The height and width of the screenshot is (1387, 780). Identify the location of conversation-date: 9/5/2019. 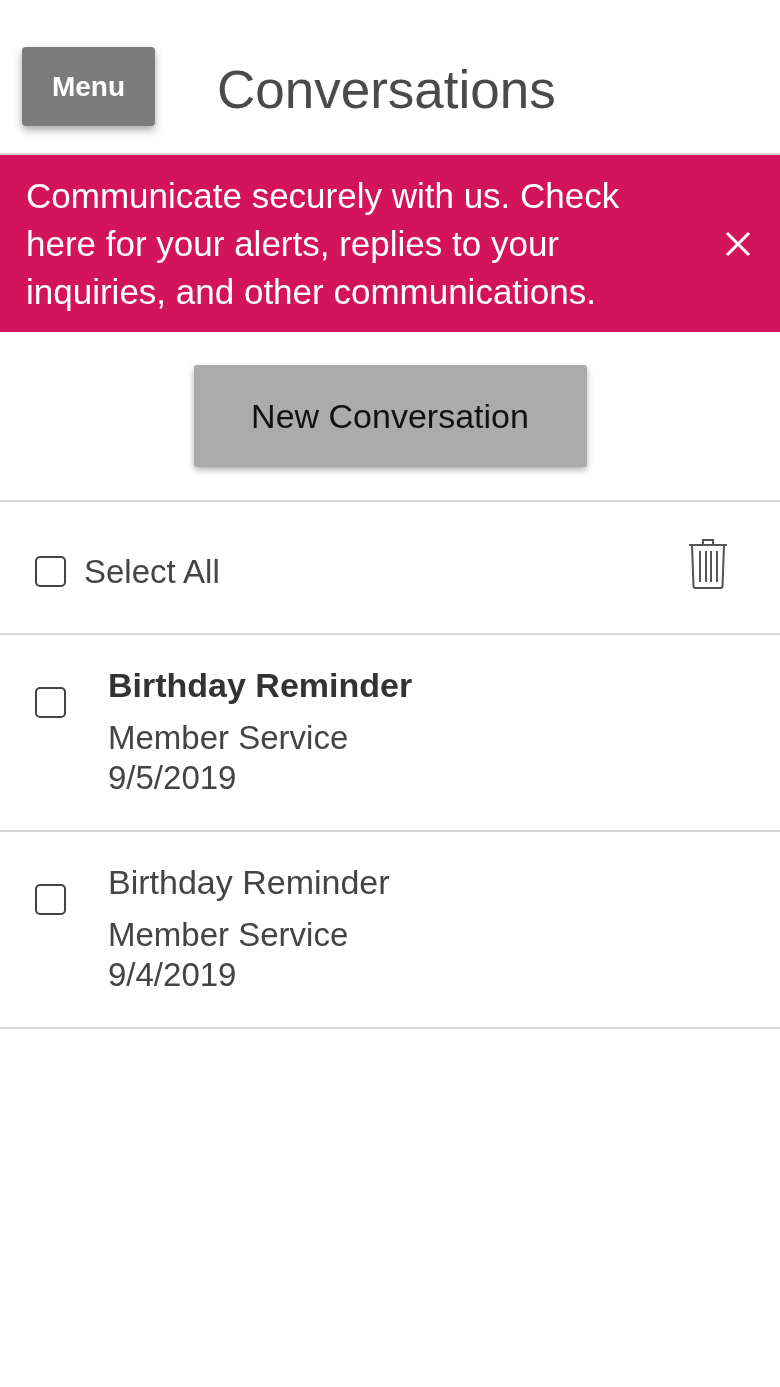
(173, 778).